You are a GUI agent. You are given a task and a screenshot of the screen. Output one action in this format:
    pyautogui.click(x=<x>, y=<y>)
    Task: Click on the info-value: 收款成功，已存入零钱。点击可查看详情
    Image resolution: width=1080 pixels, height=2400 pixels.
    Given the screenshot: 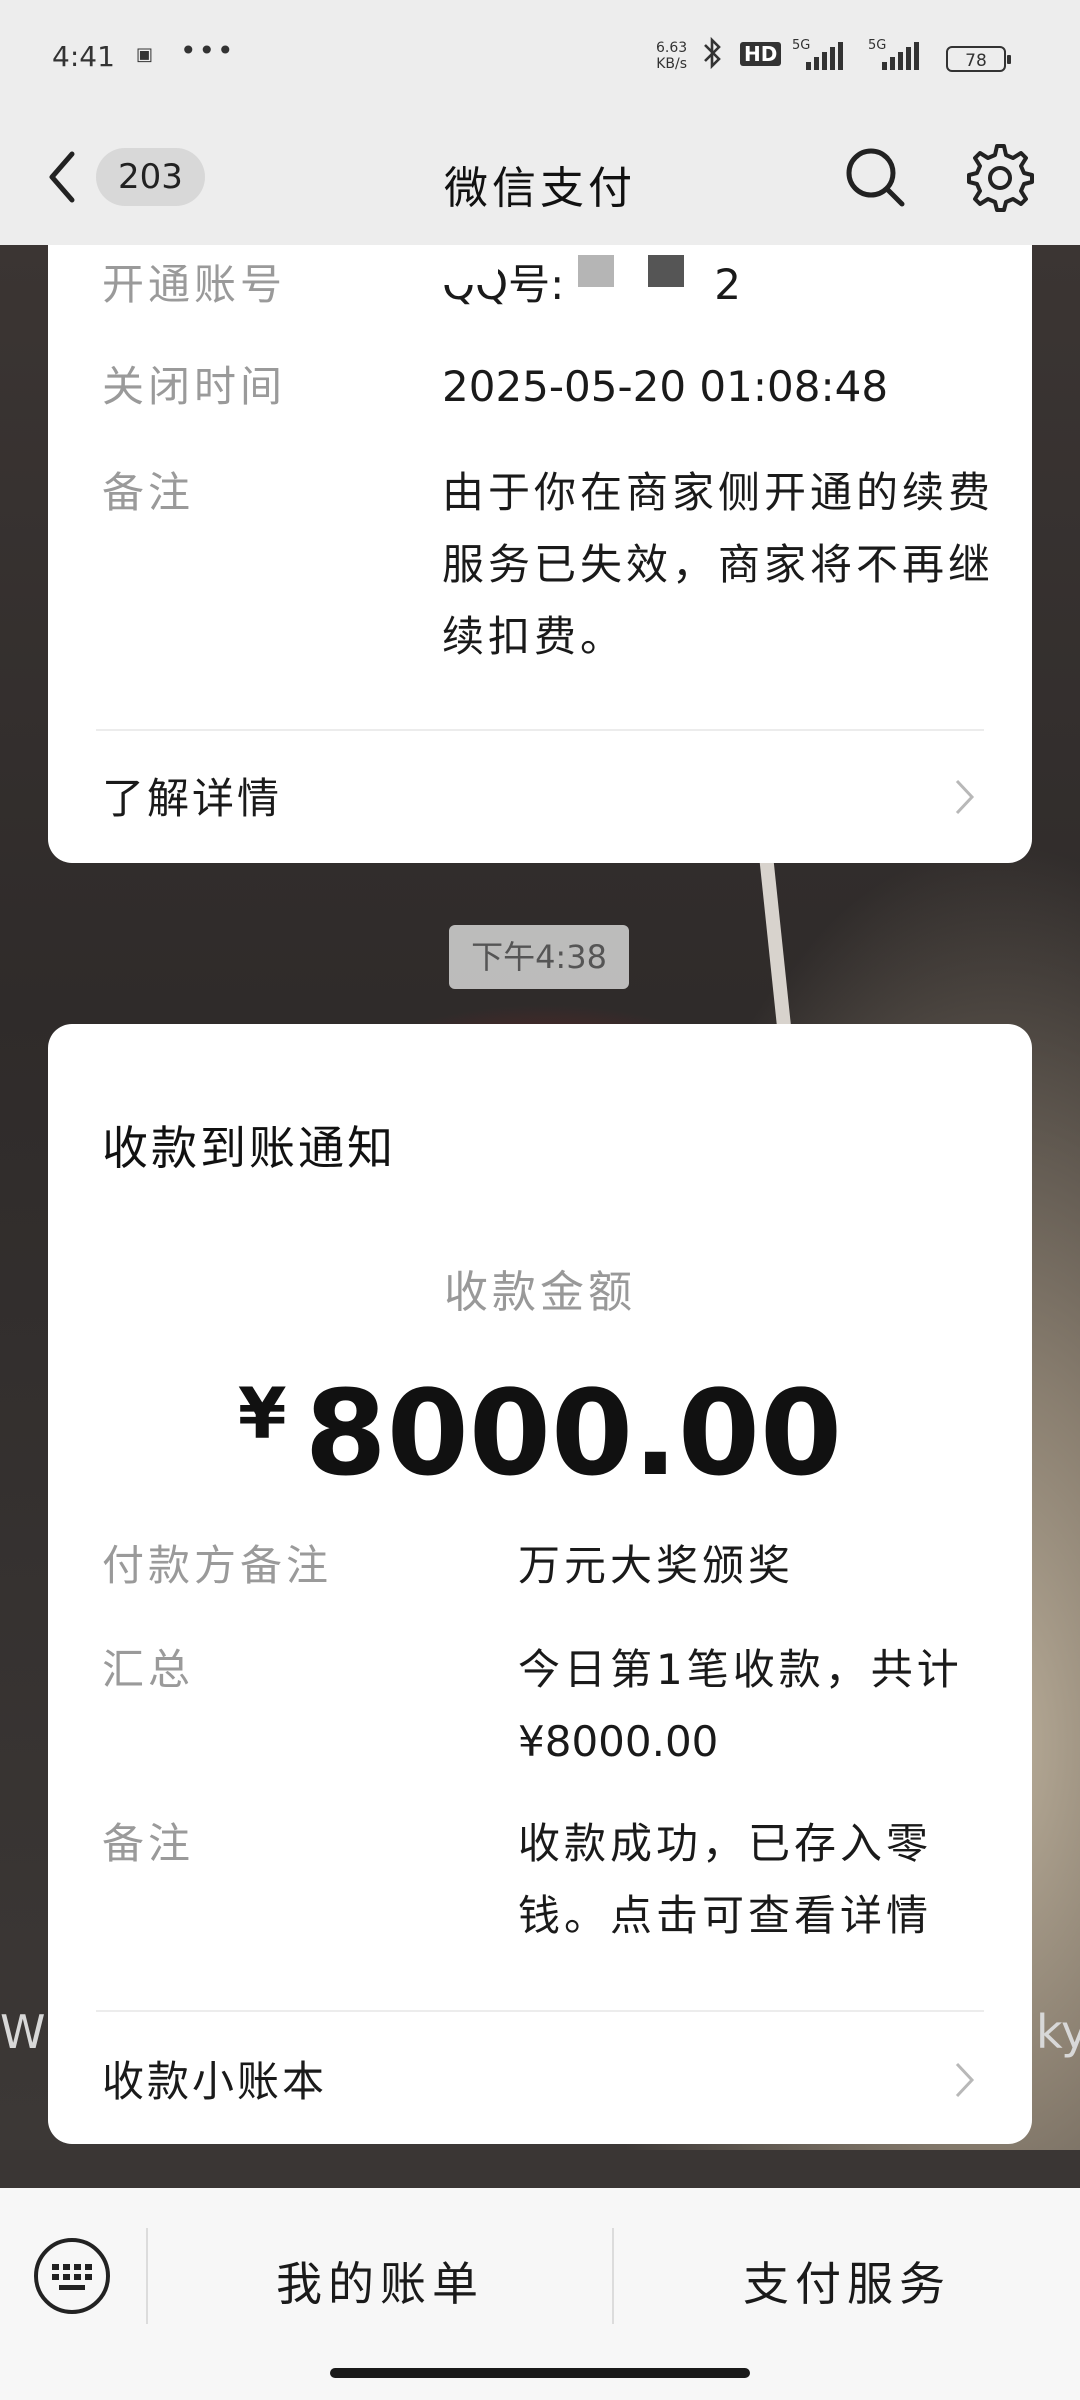 What is the action you would take?
    pyautogui.click(x=725, y=1879)
    